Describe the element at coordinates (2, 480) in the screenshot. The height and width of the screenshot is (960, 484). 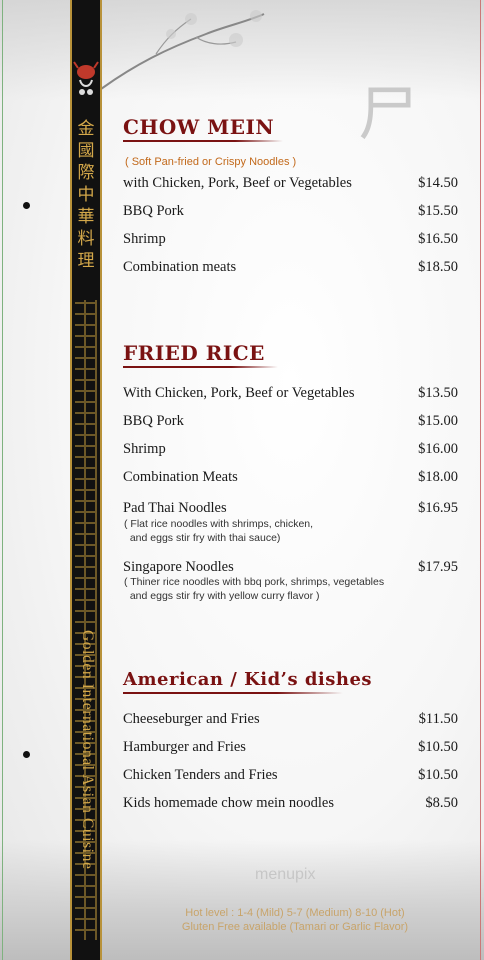
I see `left-border` at that location.